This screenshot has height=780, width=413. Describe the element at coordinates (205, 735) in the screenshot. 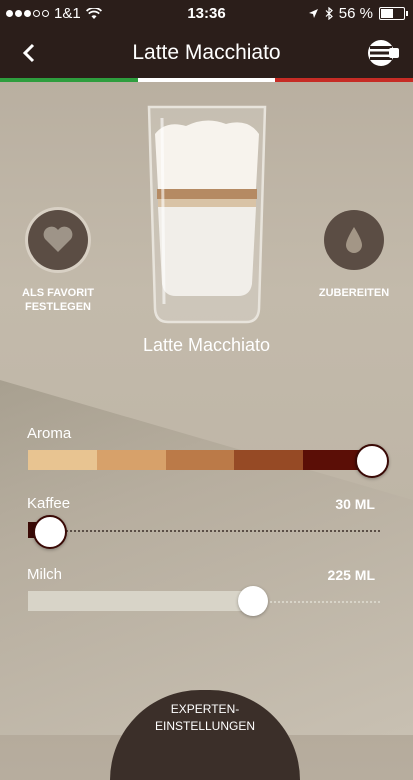

I see `expert-settings-button: EXPERTEN- EINSTELLUNGEN` at that location.